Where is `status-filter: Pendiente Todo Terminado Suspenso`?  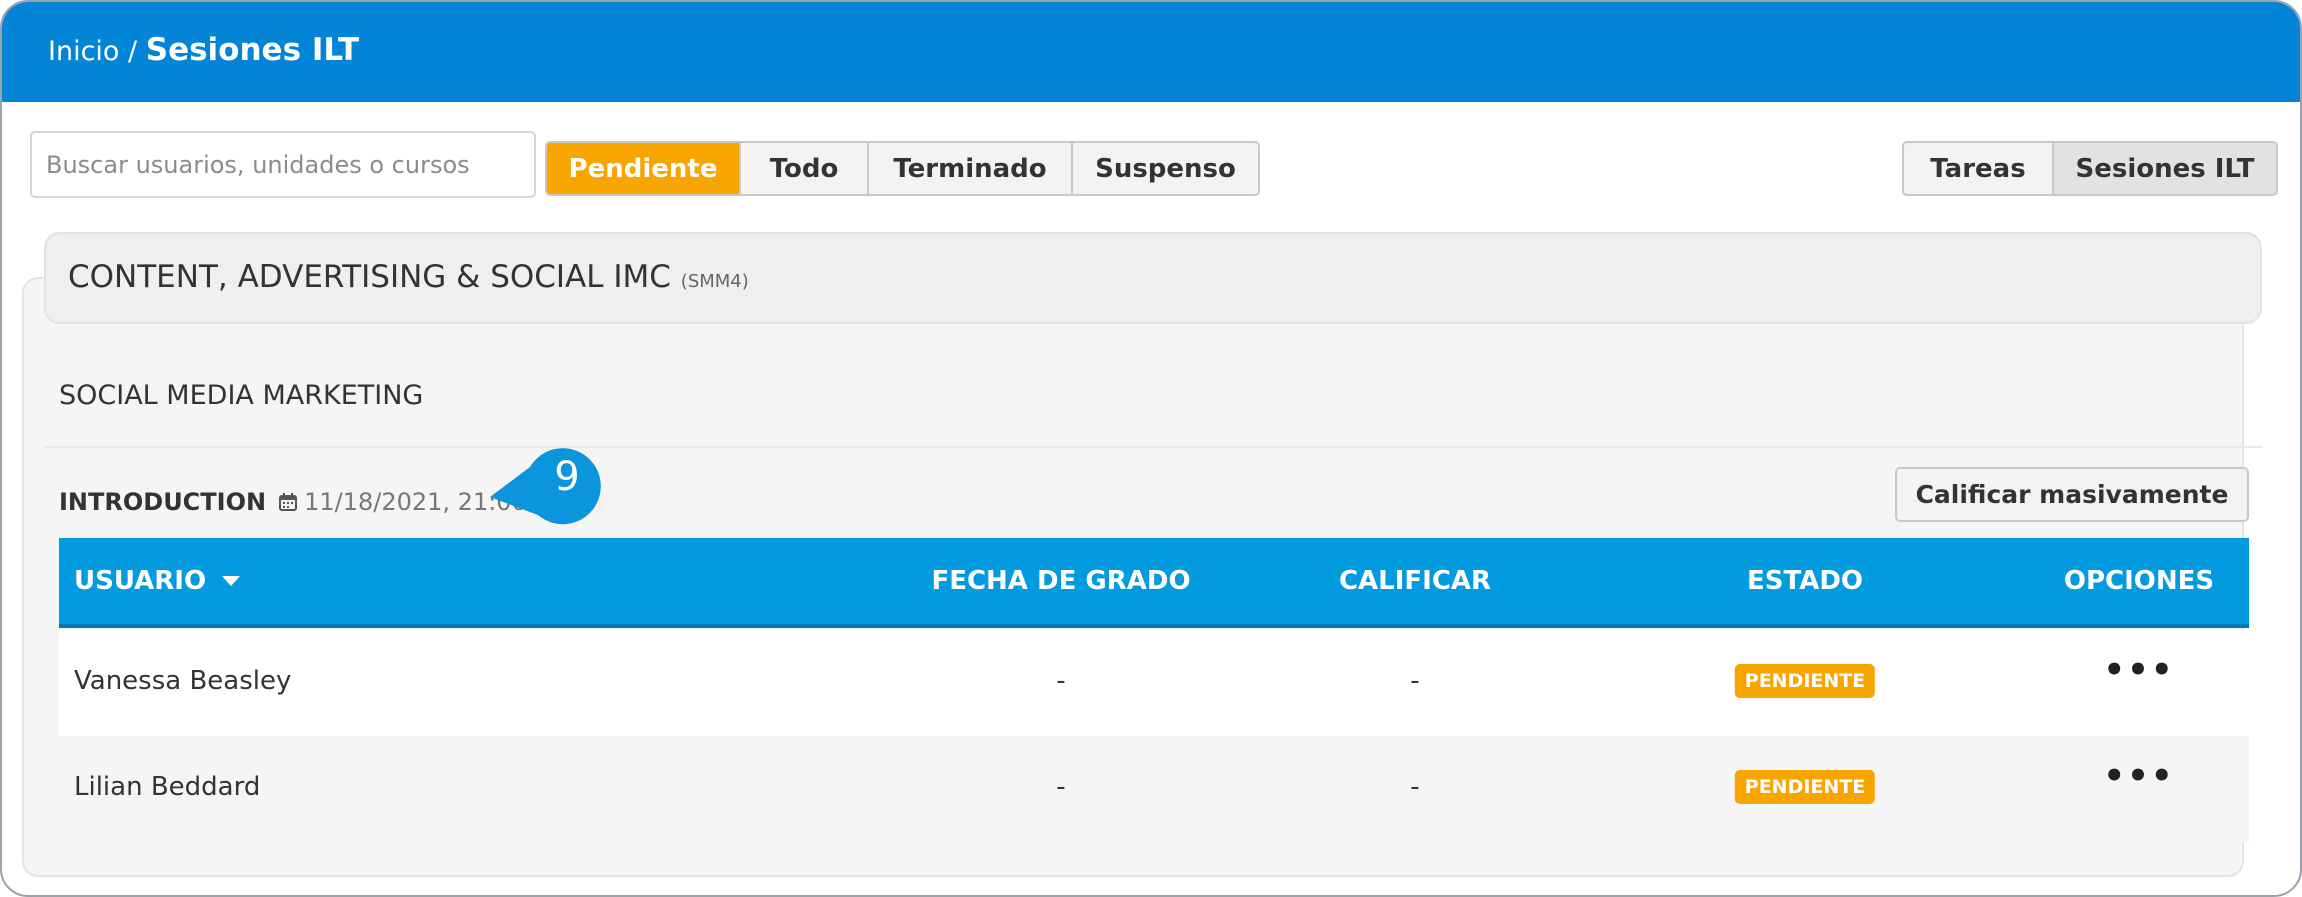
status-filter: Pendiente Todo Terminado Suspenso is located at coordinates (902, 168).